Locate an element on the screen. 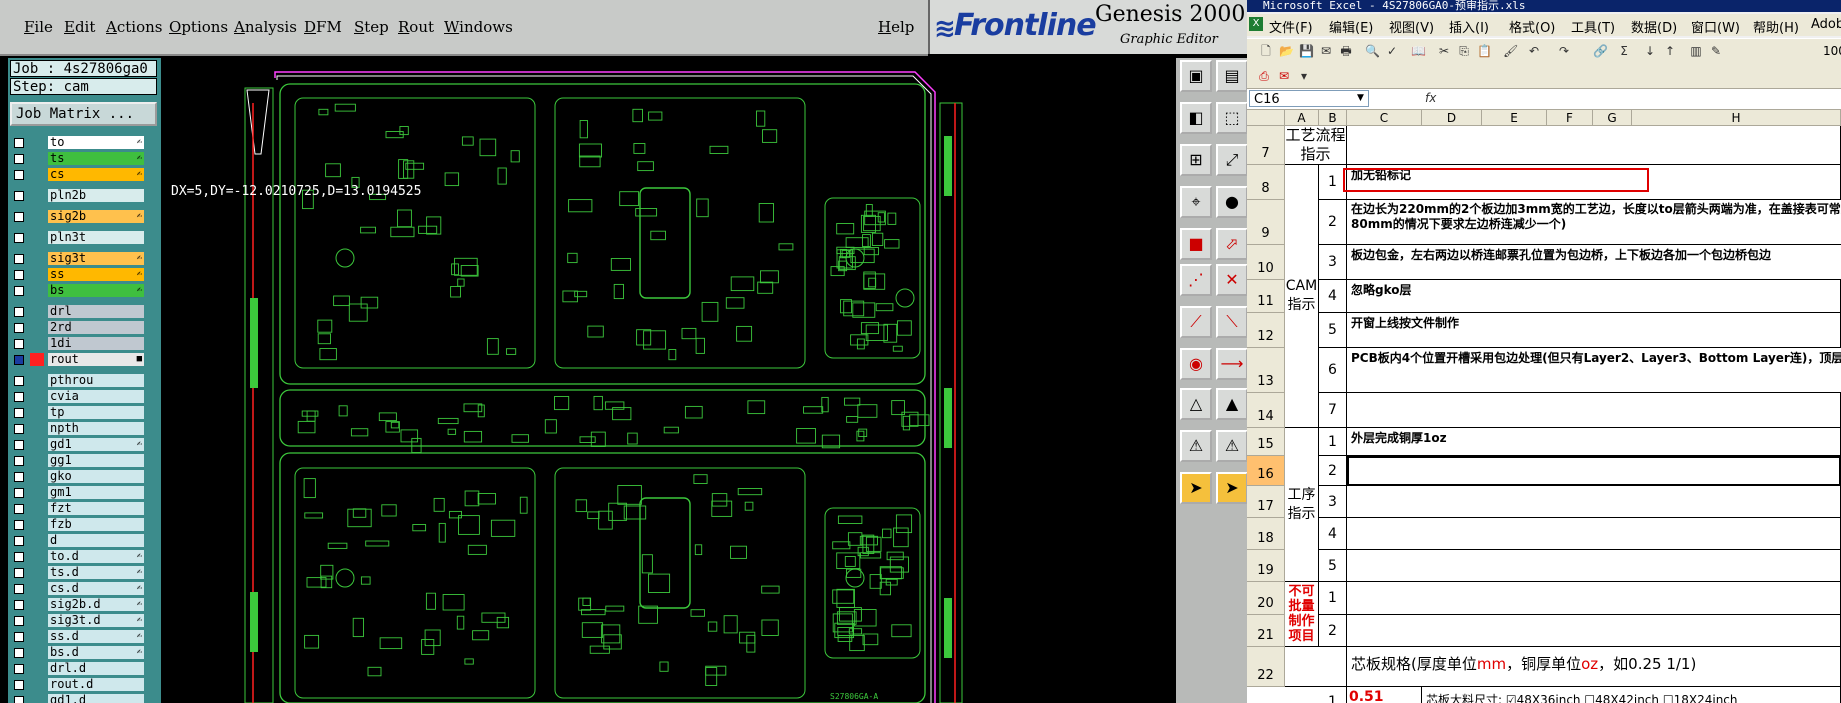 This screenshot has height=703, width=1841. name-box-dropdown-icon: ▼ is located at coordinates (1360, 98).